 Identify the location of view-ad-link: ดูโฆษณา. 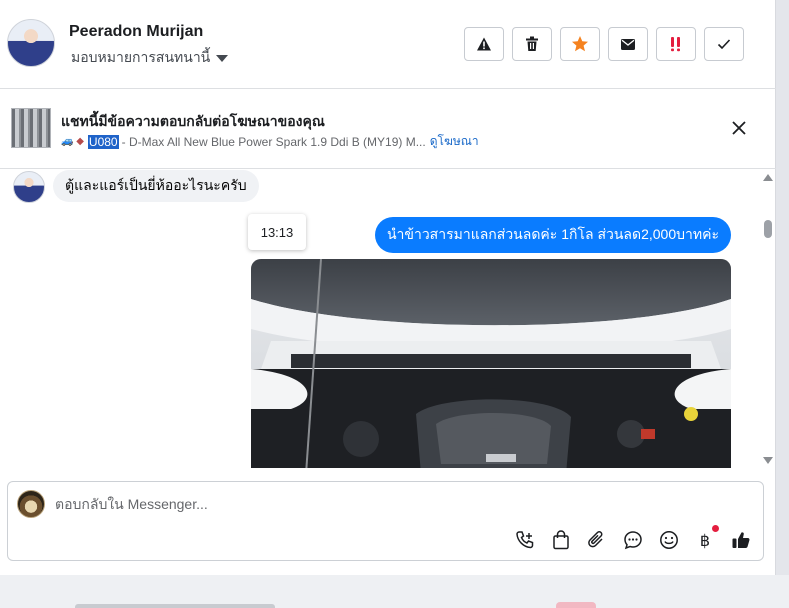
(454, 141).